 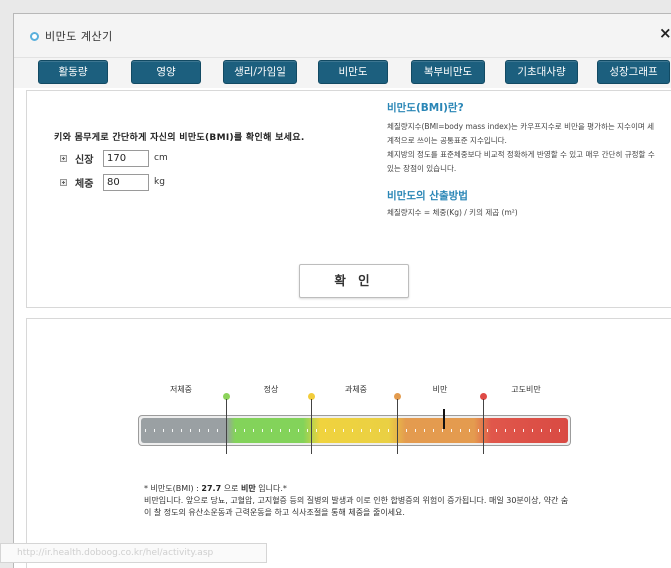 I want to click on tab-growth: 성장그래프, so click(x=633, y=72).